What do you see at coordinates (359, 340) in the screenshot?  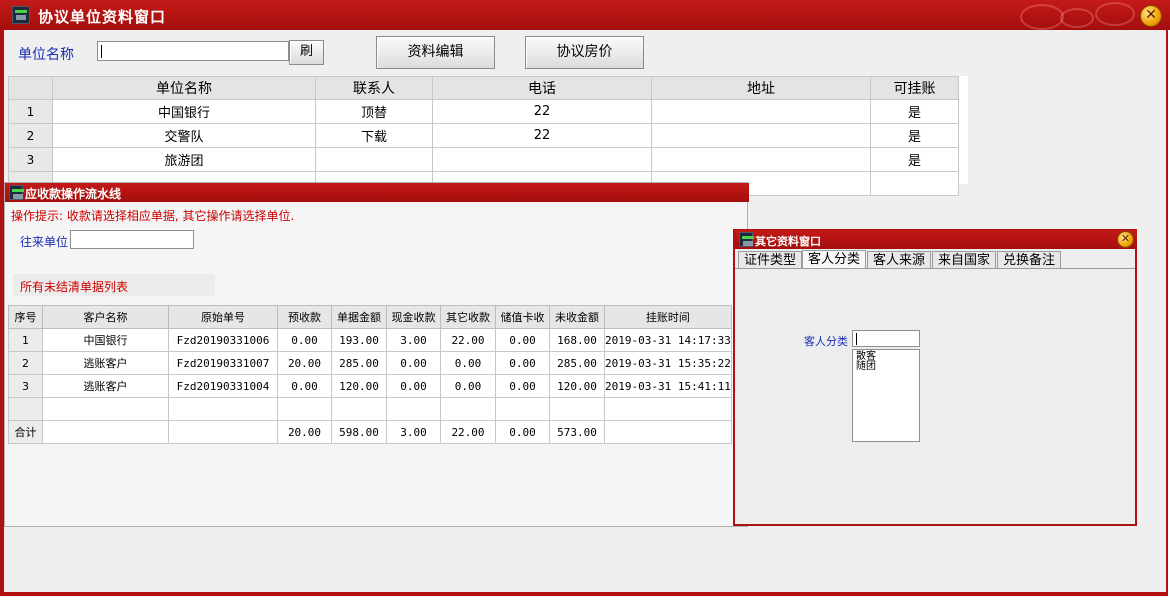 I see `amount-cell: 193.00` at bounding box center [359, 340].